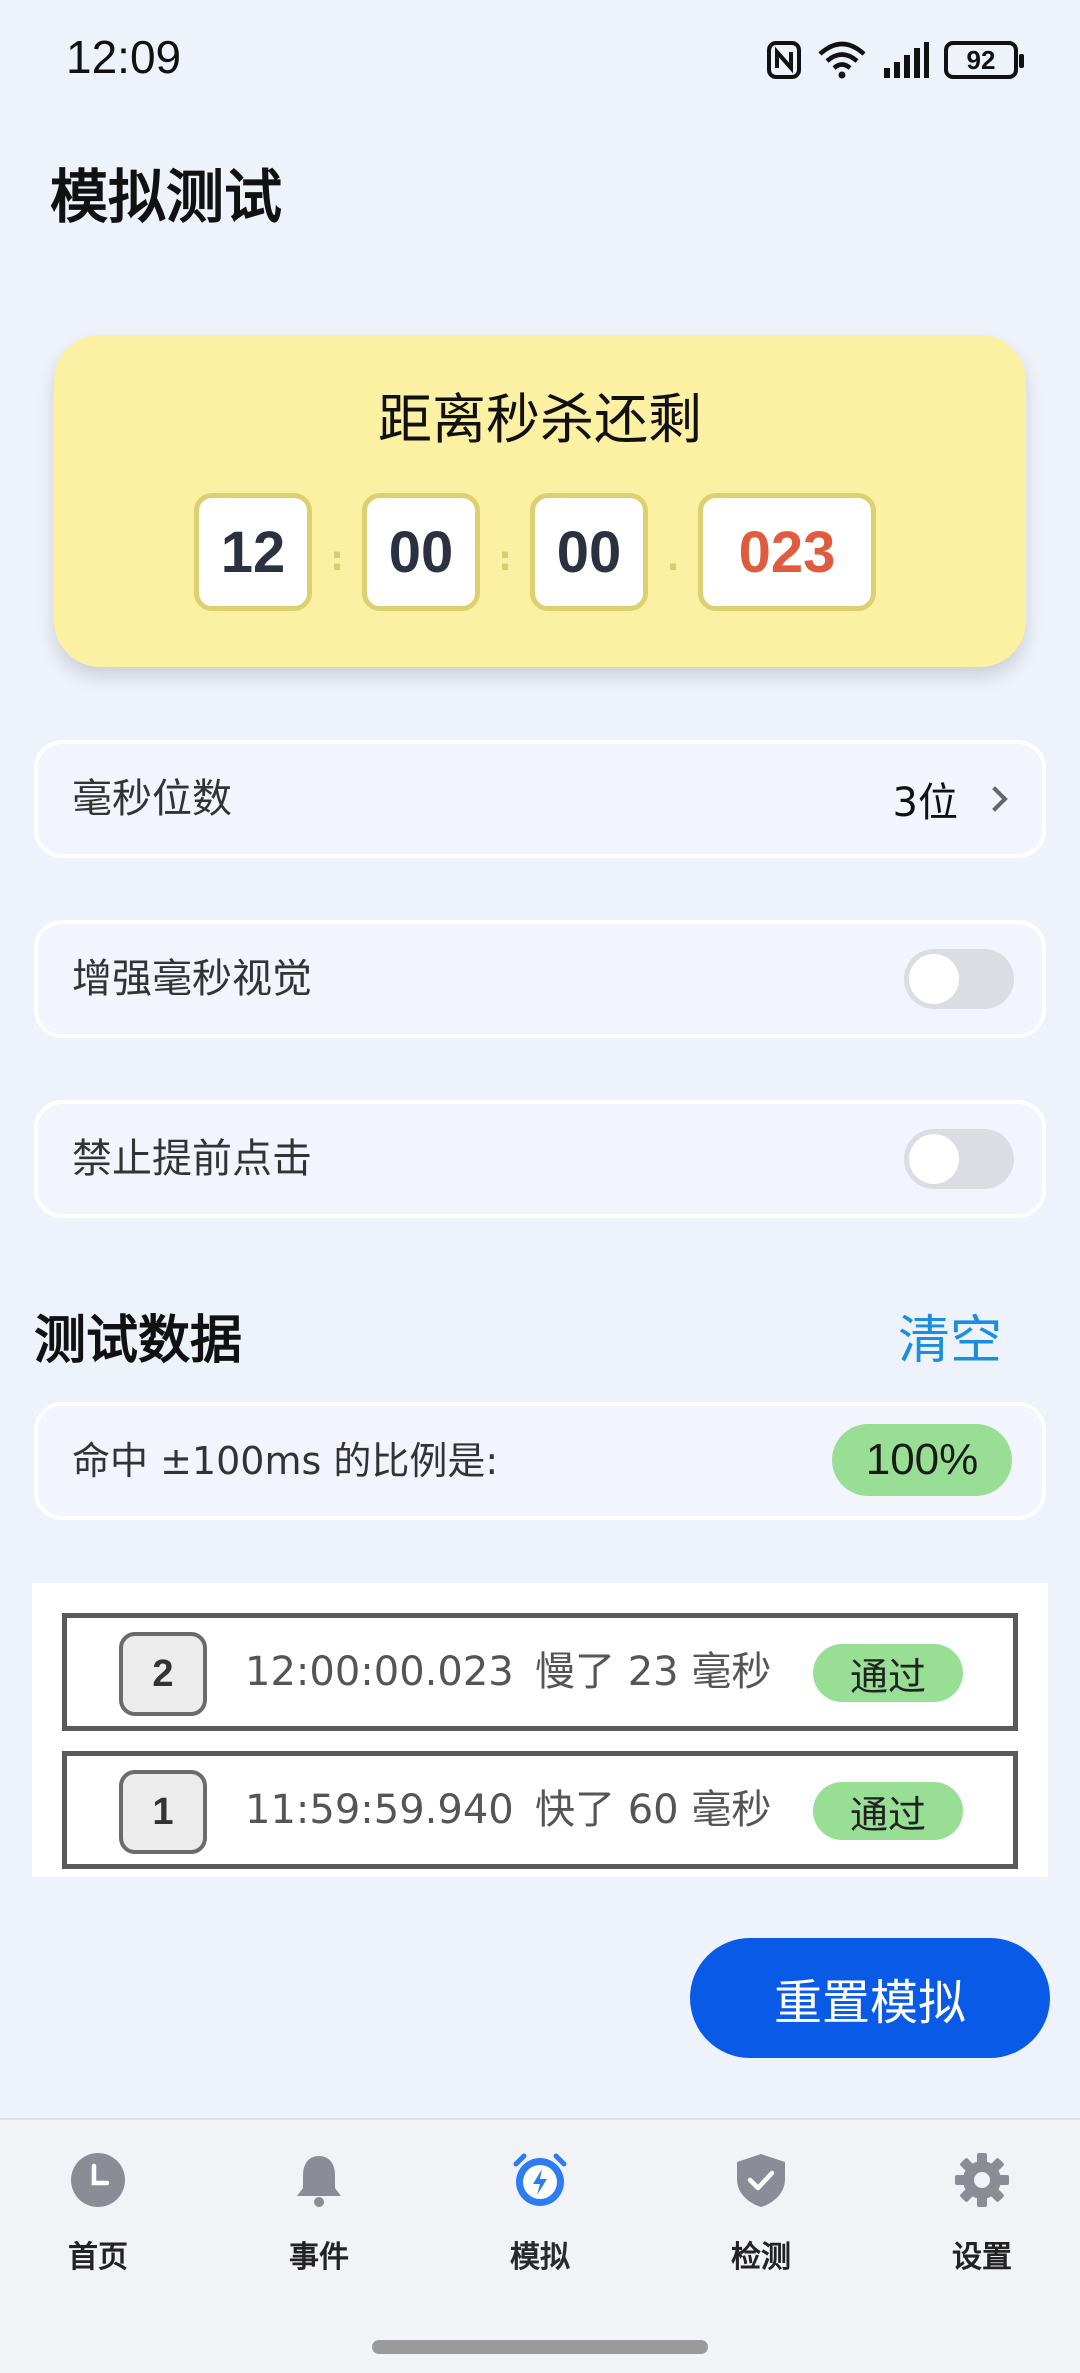  I want to click on record-diff: 慢了 23 毫秒, so click(653, 1672).